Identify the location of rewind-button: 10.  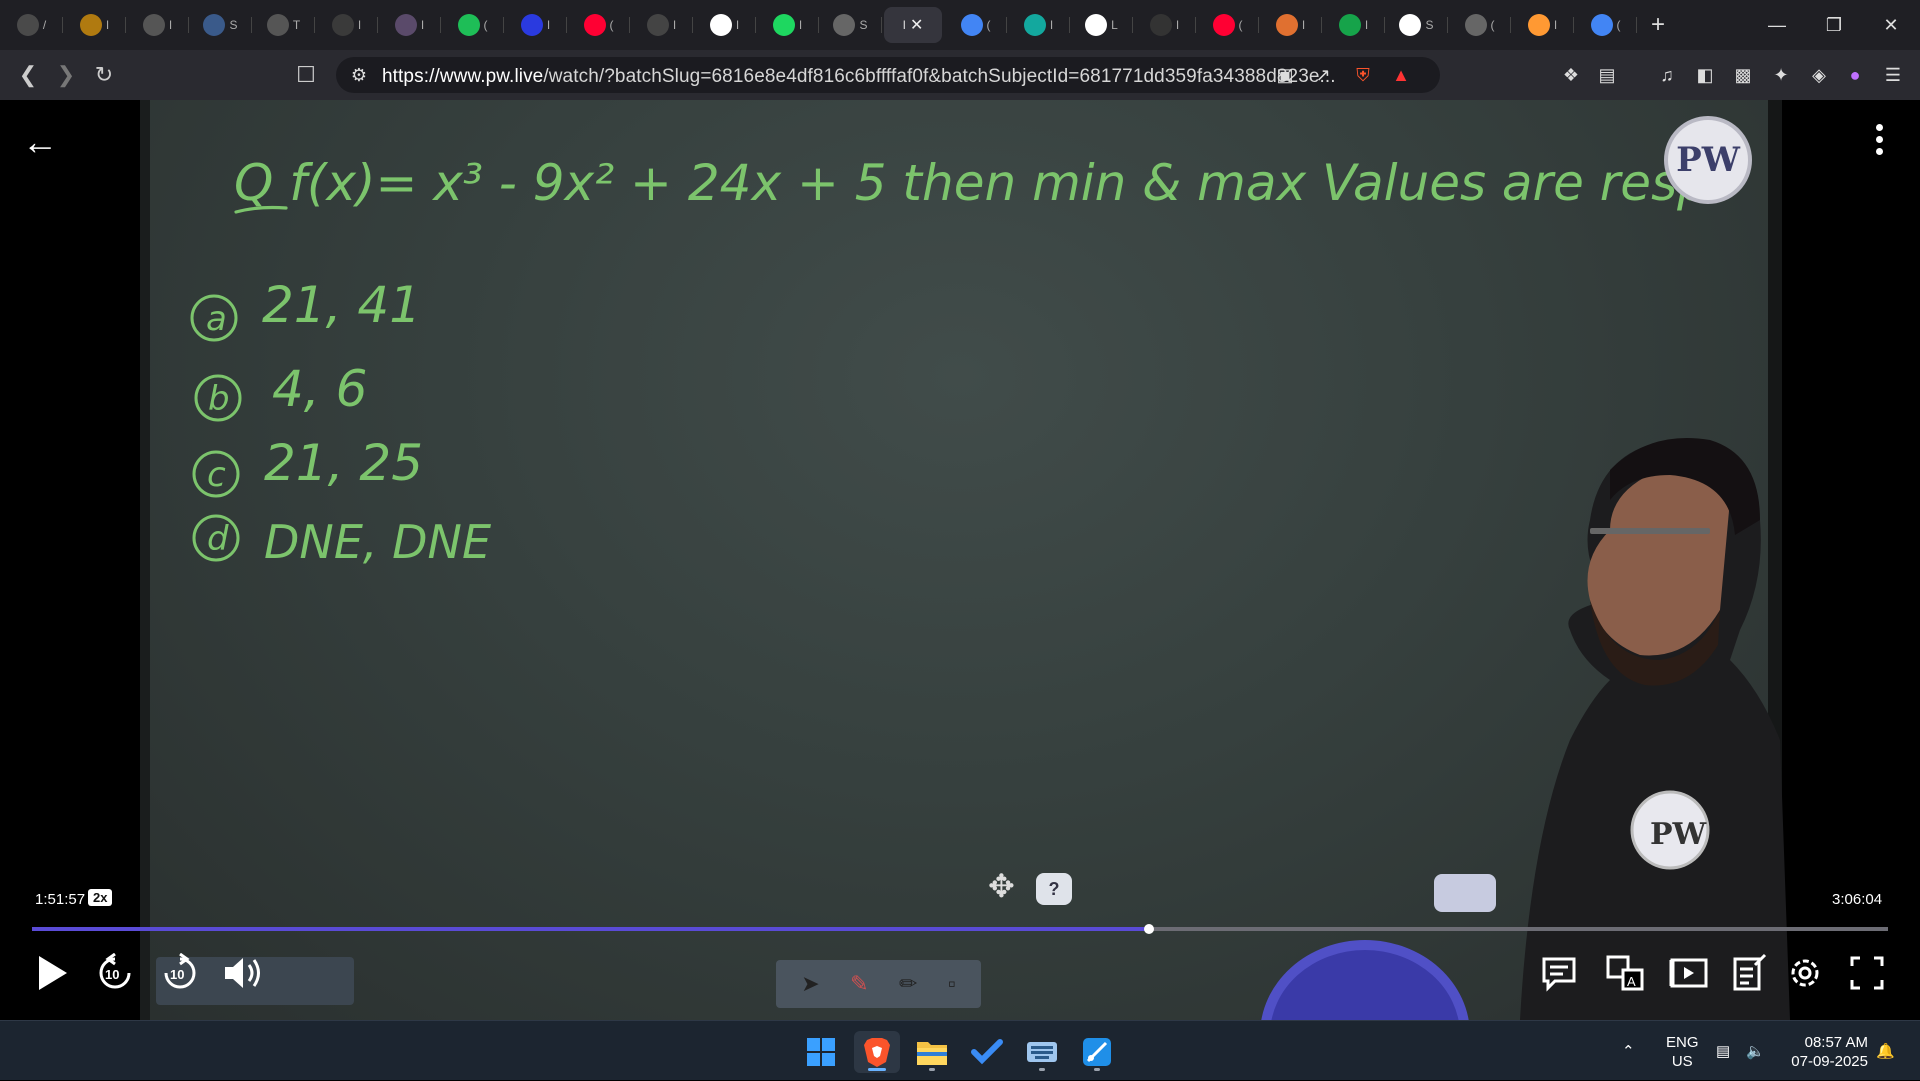
(115, 973).